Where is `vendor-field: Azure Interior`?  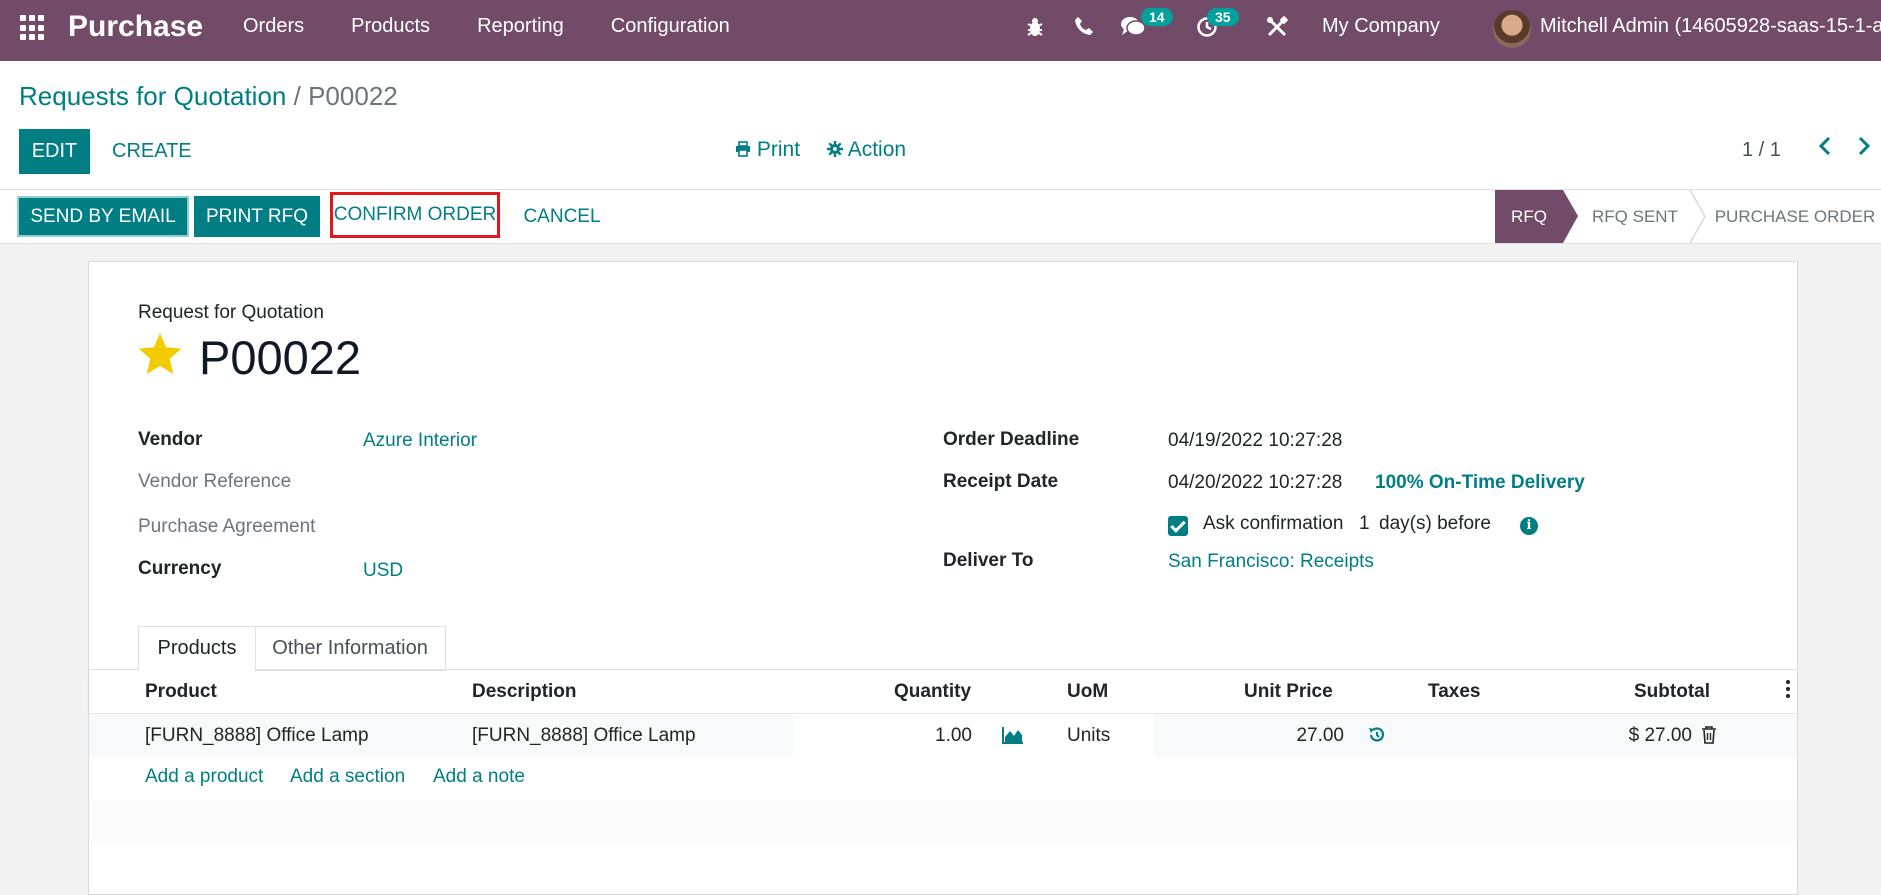
vendor-field: Azure Interior is located at coordinates (420, 441).